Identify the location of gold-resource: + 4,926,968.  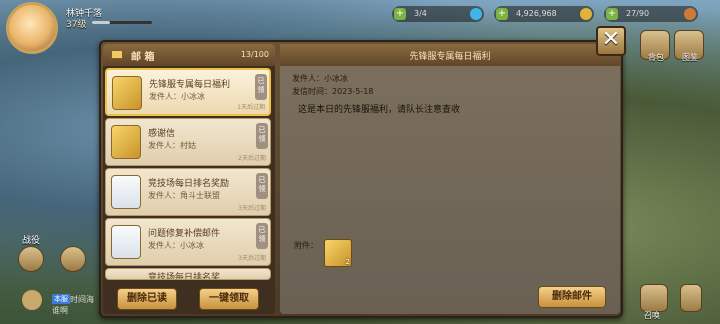
(544, 14).